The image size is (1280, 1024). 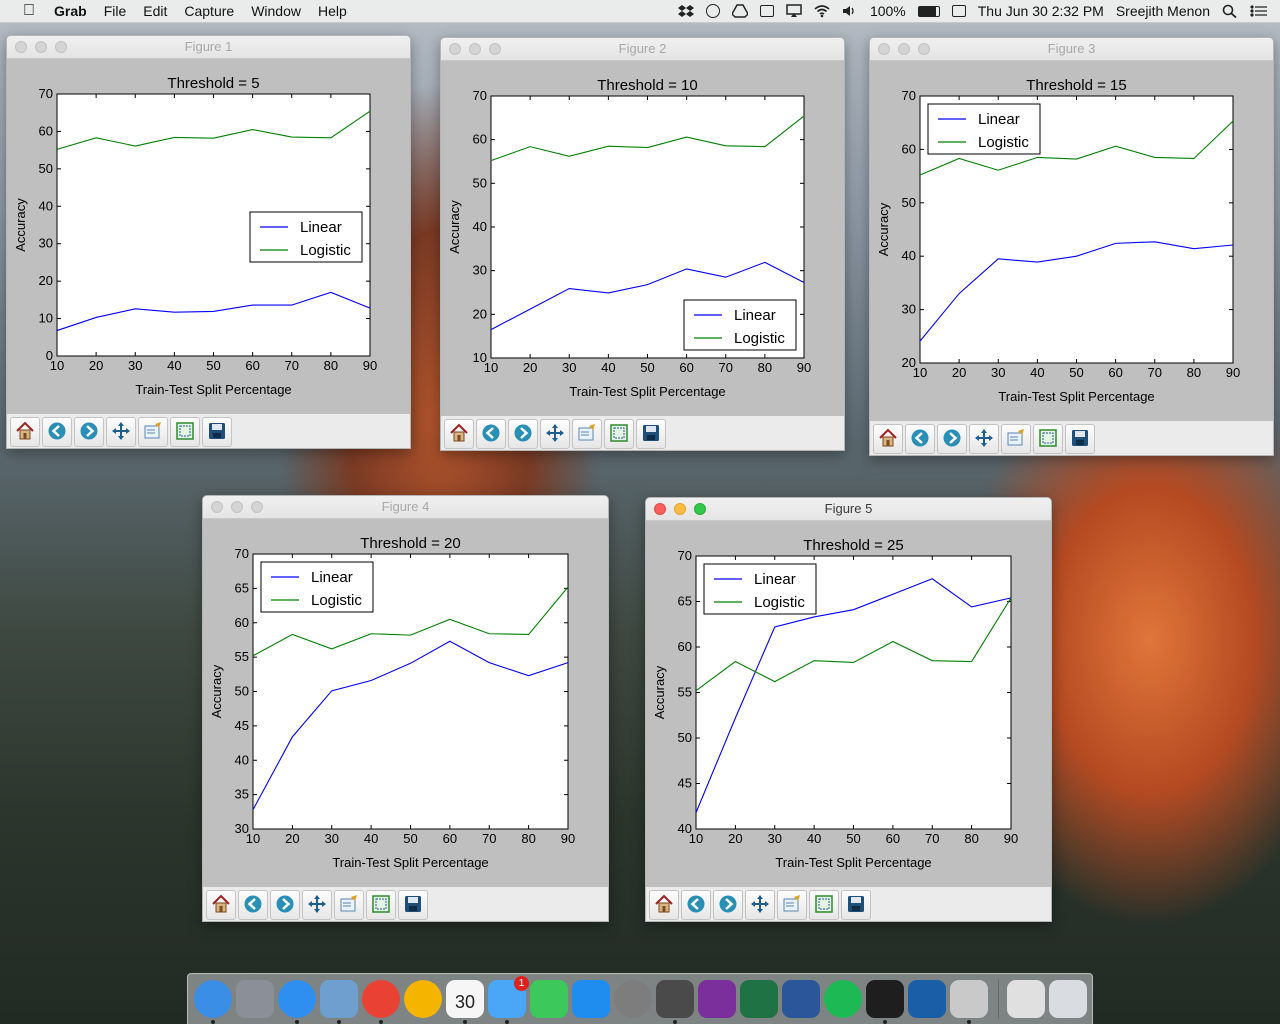 I want to click on notification-center-icon, so click(x=1258, y=11).